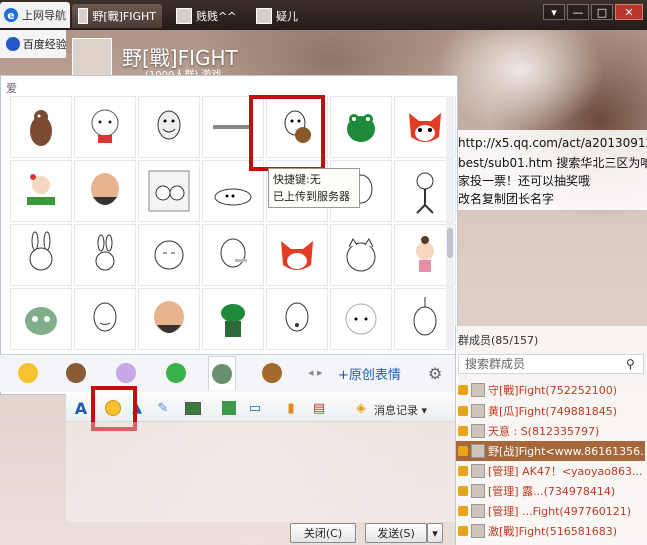 Image resolution: width=647 pixels, height=545 pixels. I want to click on chart-icon: ▮, so click(291, 408).